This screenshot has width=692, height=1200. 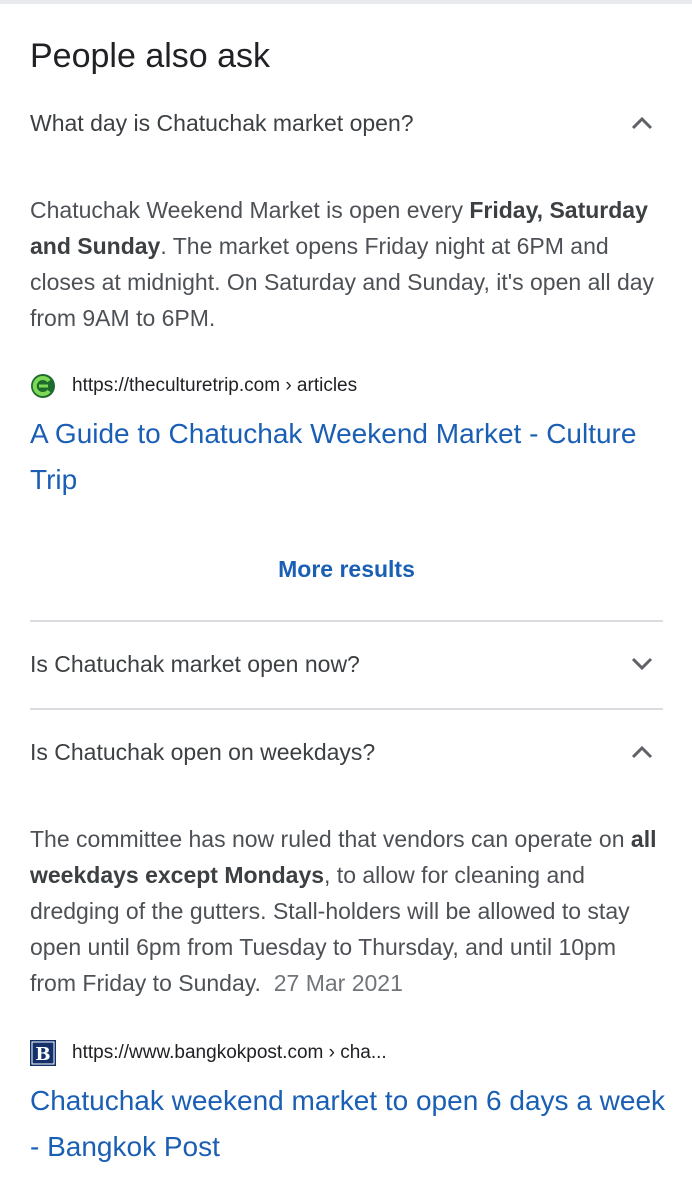 What do you see at coordinates (203, 751) in the screenshot?
I see `question-text: Is Chatuchak open on weekdays?` at bounding box center [203, 751].